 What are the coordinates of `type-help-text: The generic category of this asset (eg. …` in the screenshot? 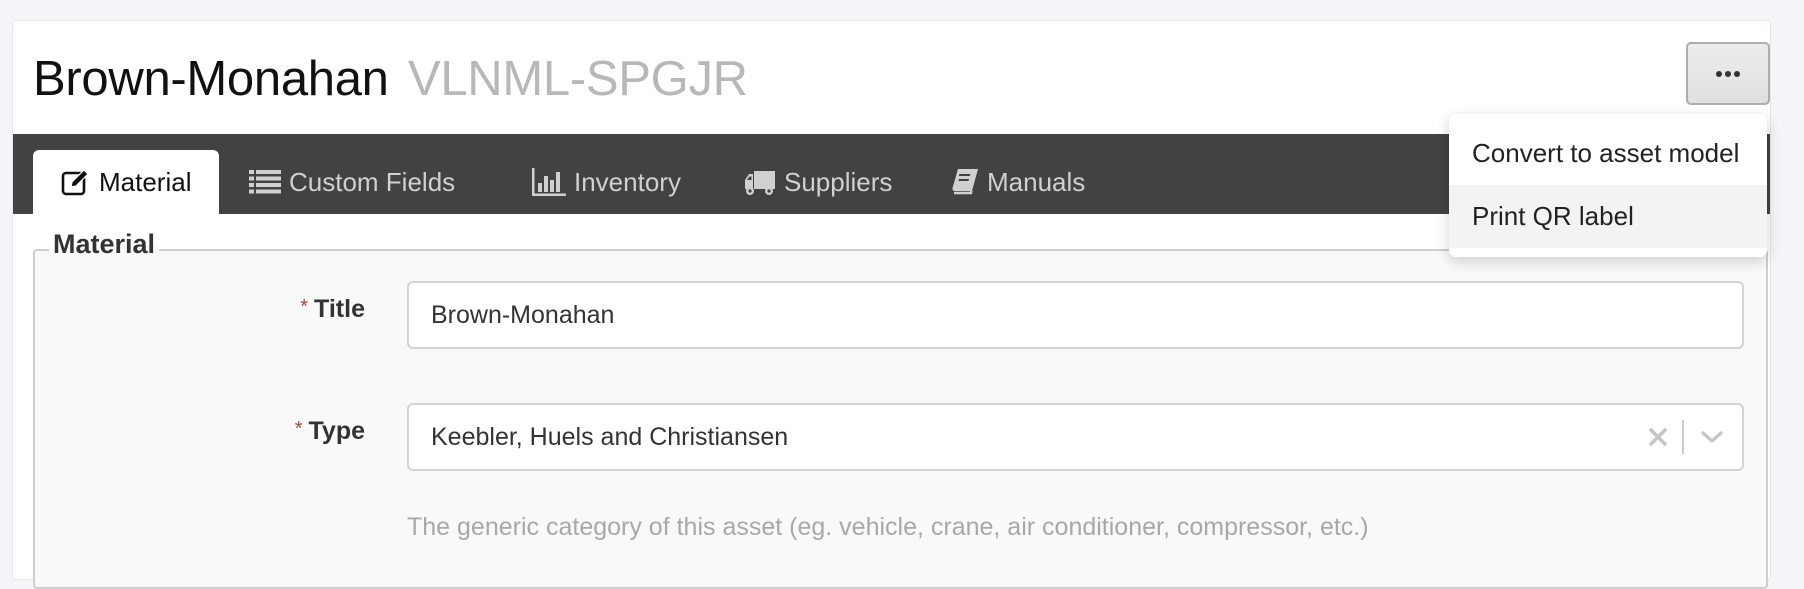 It's located at (888, 527).